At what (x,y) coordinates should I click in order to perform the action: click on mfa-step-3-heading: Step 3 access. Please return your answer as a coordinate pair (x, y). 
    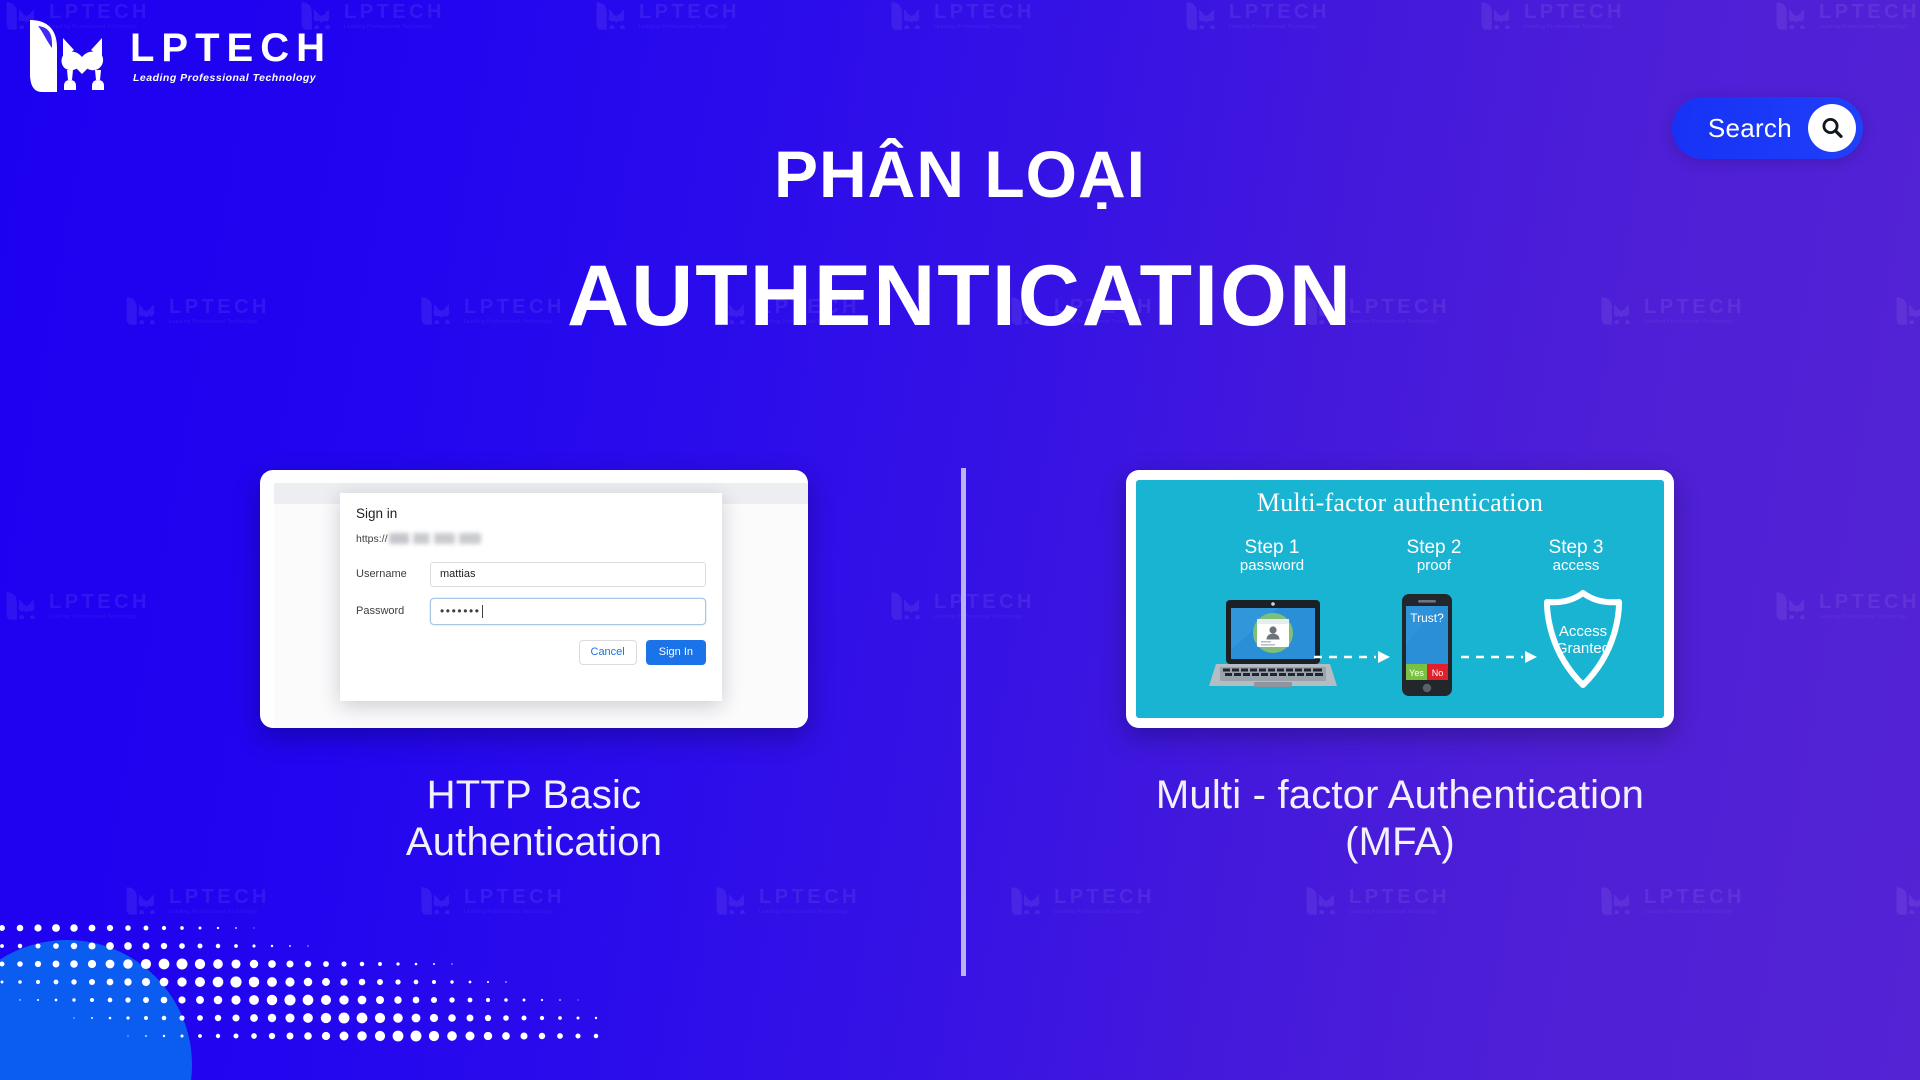
    Looking at the image, I should click on (1576, 556).